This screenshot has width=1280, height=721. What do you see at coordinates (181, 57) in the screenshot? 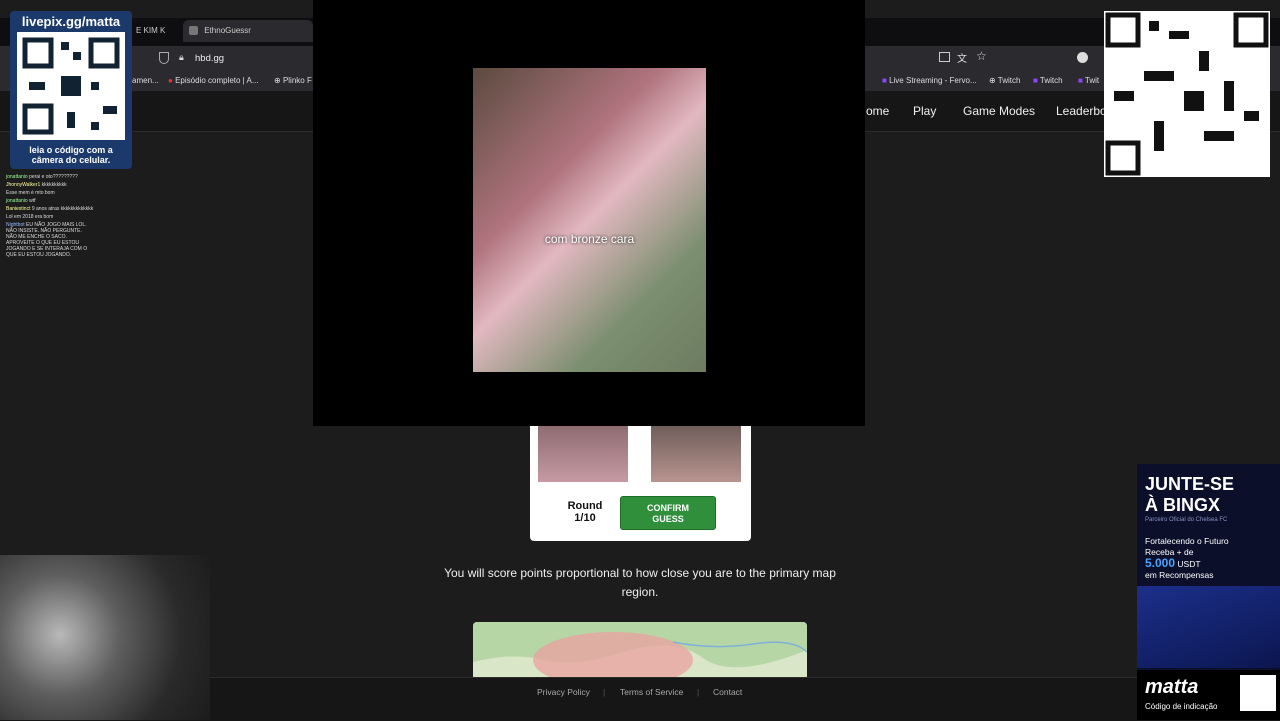
I see `lock-icon: 🔒︎` at bounding box center [181, 57].